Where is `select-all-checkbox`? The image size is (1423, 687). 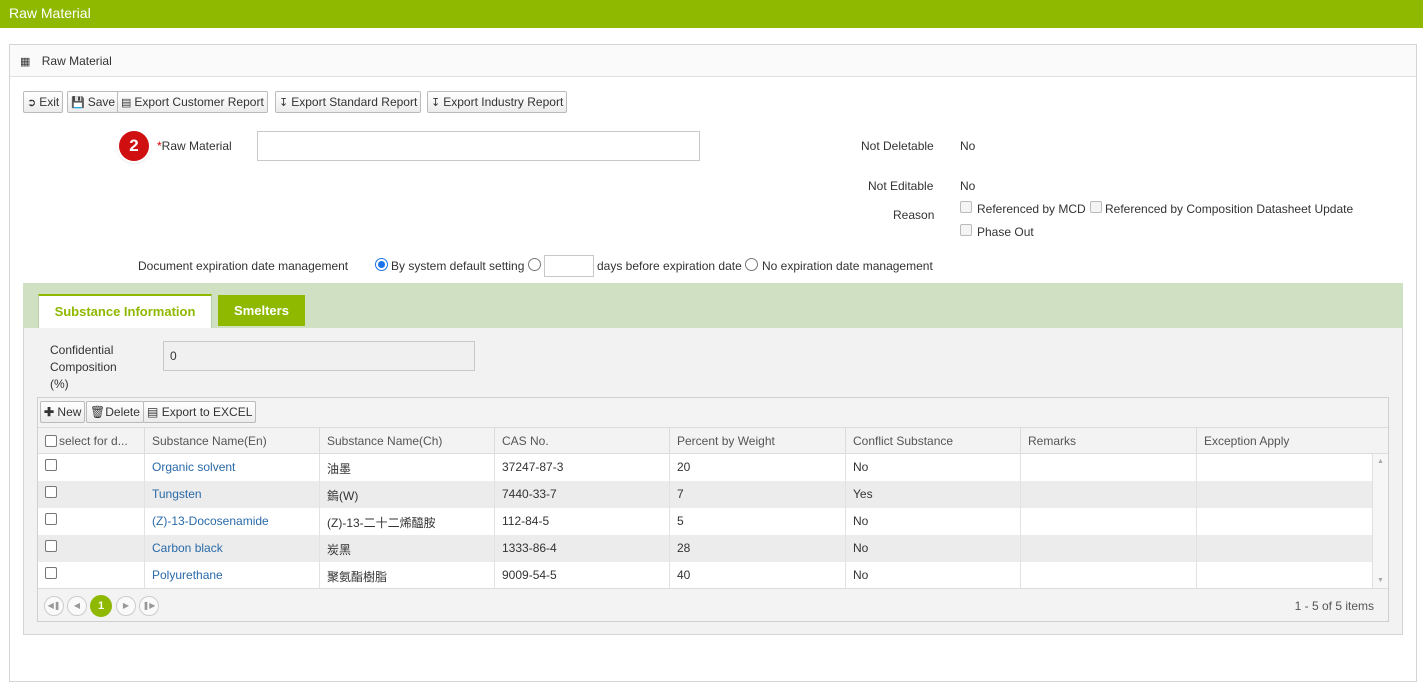 select-all-checkbox is located at coordinates (51, 441).